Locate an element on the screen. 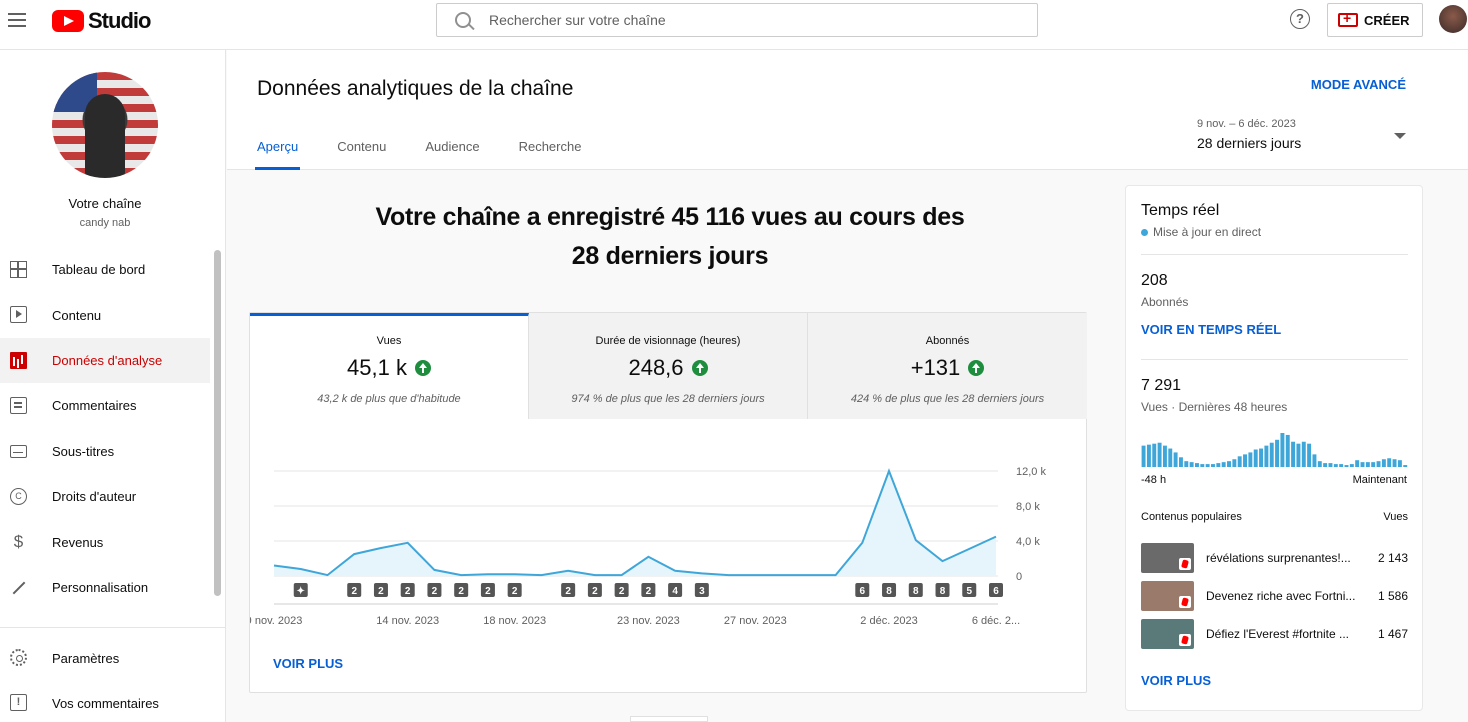 Image resolution: width=1468 pixels, height=722 pixels. metric-value-row: +131 is located at coordinates (947, 368).